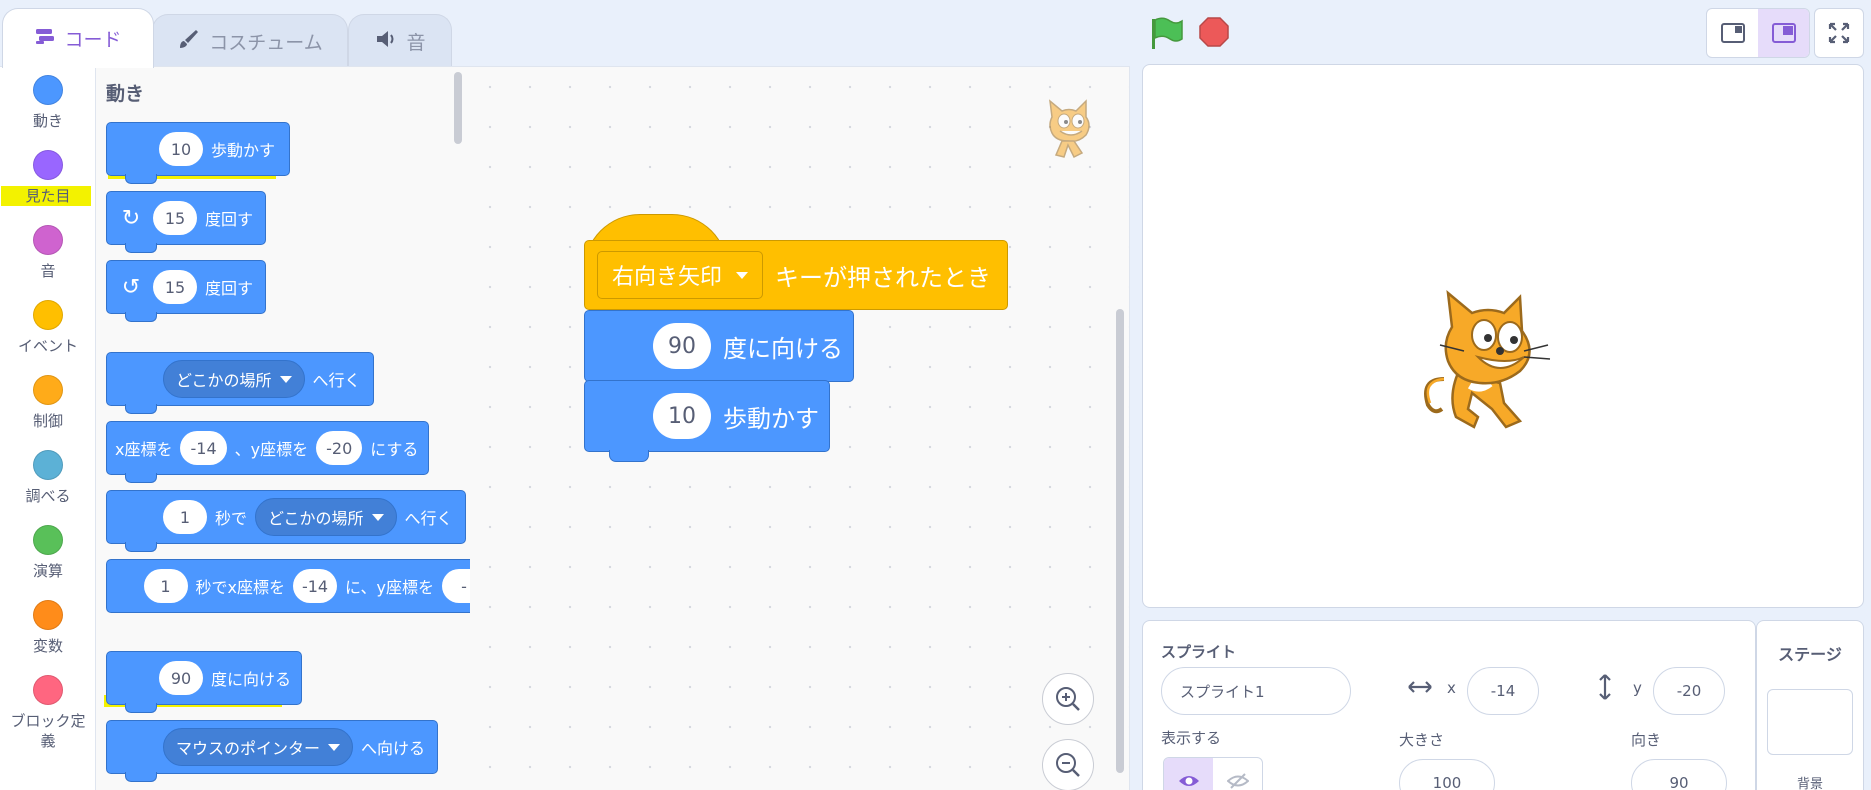 Image resolution: width=1871 pixels, height=790 pixels. I want to click on fullscreen-icon, so click(1839, 33).